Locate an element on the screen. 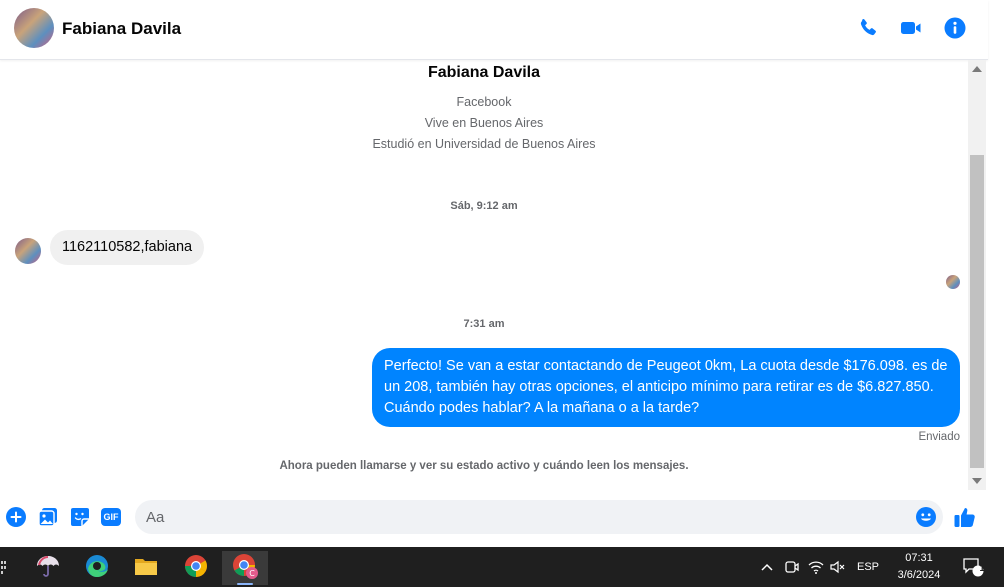  taskbar-app-umbrella is located at coordinates (48, 568).